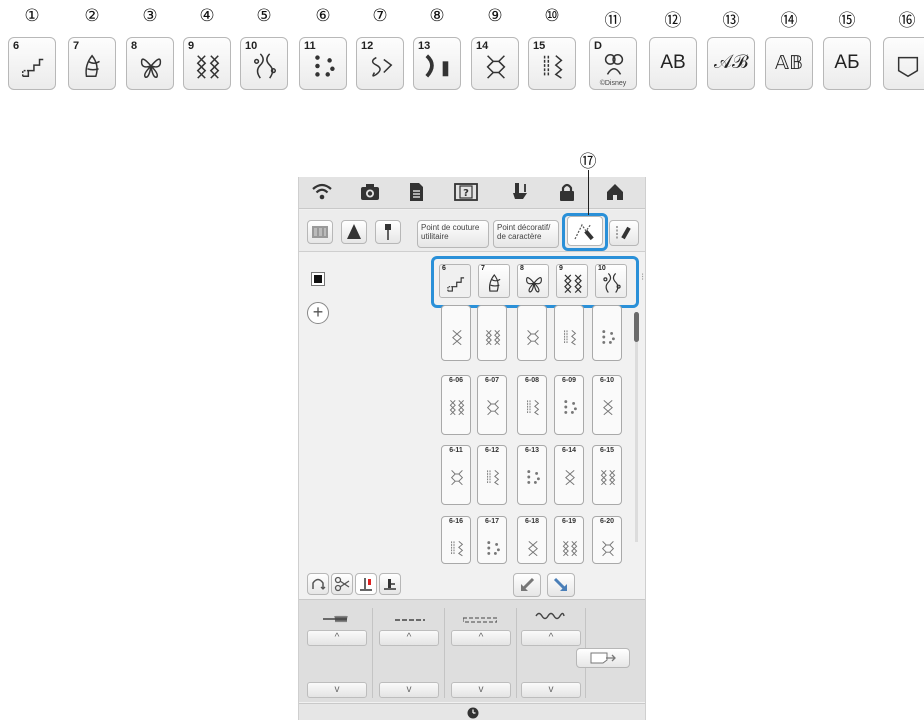  Describe the element at coordinates (337, 690) in the screenshot. I see `width-down-button: v` at that location.